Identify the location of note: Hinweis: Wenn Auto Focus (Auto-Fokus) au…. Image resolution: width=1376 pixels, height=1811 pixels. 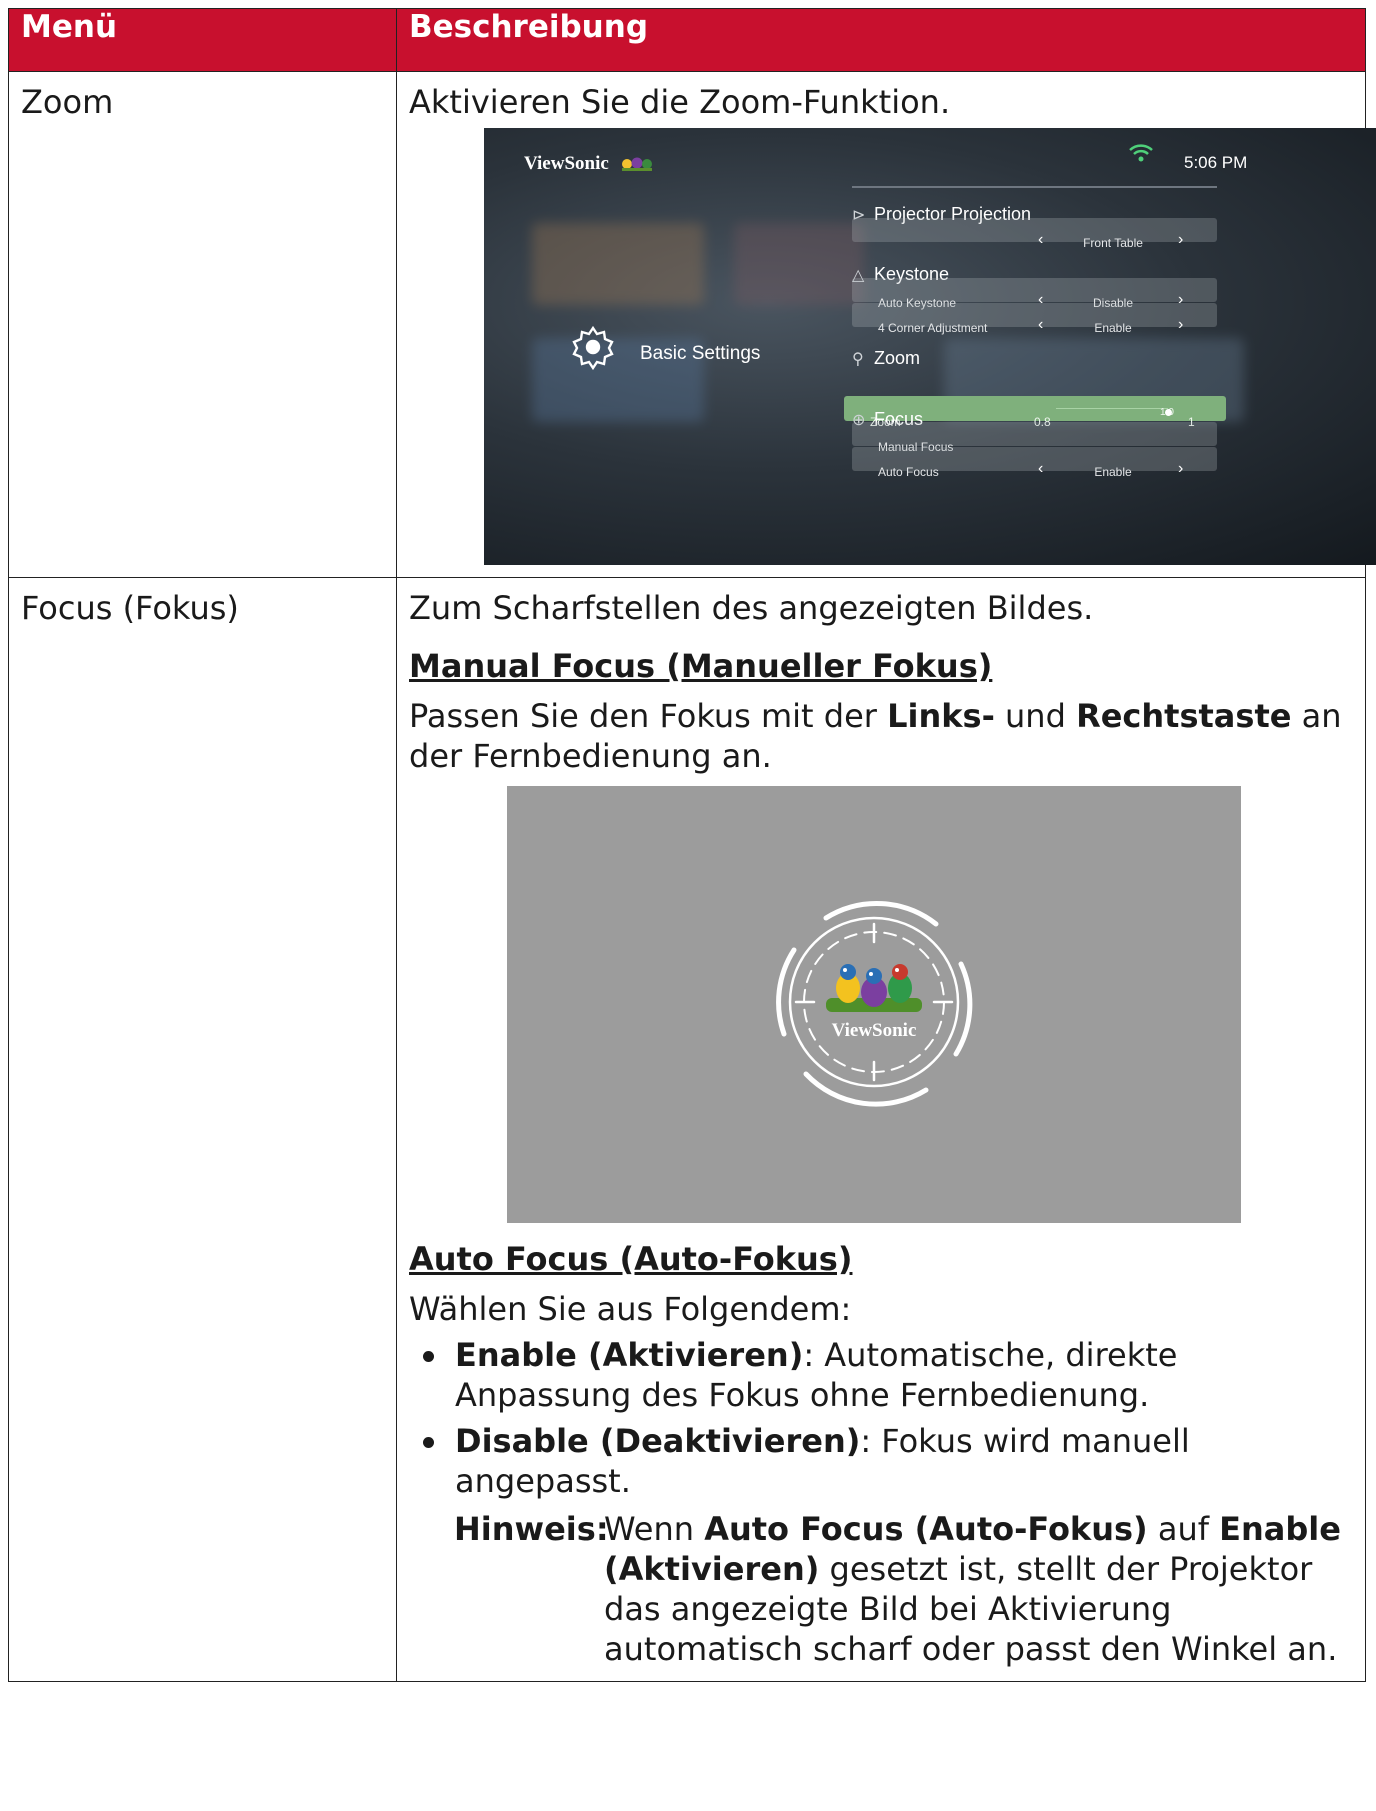
(881, 1589).